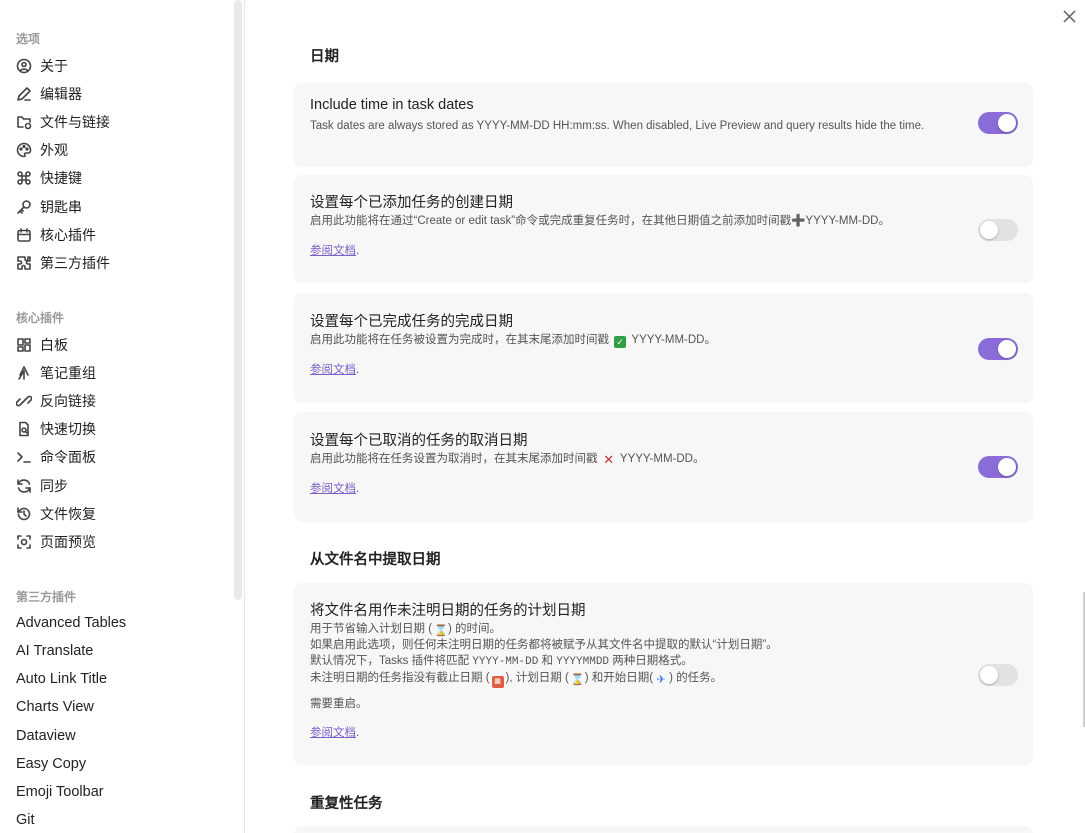 The width and height of the screenshot is (1085, 833). I want to click on sidebar-plugin-auto-link-title: Auto Link Title, so click(61, 679).